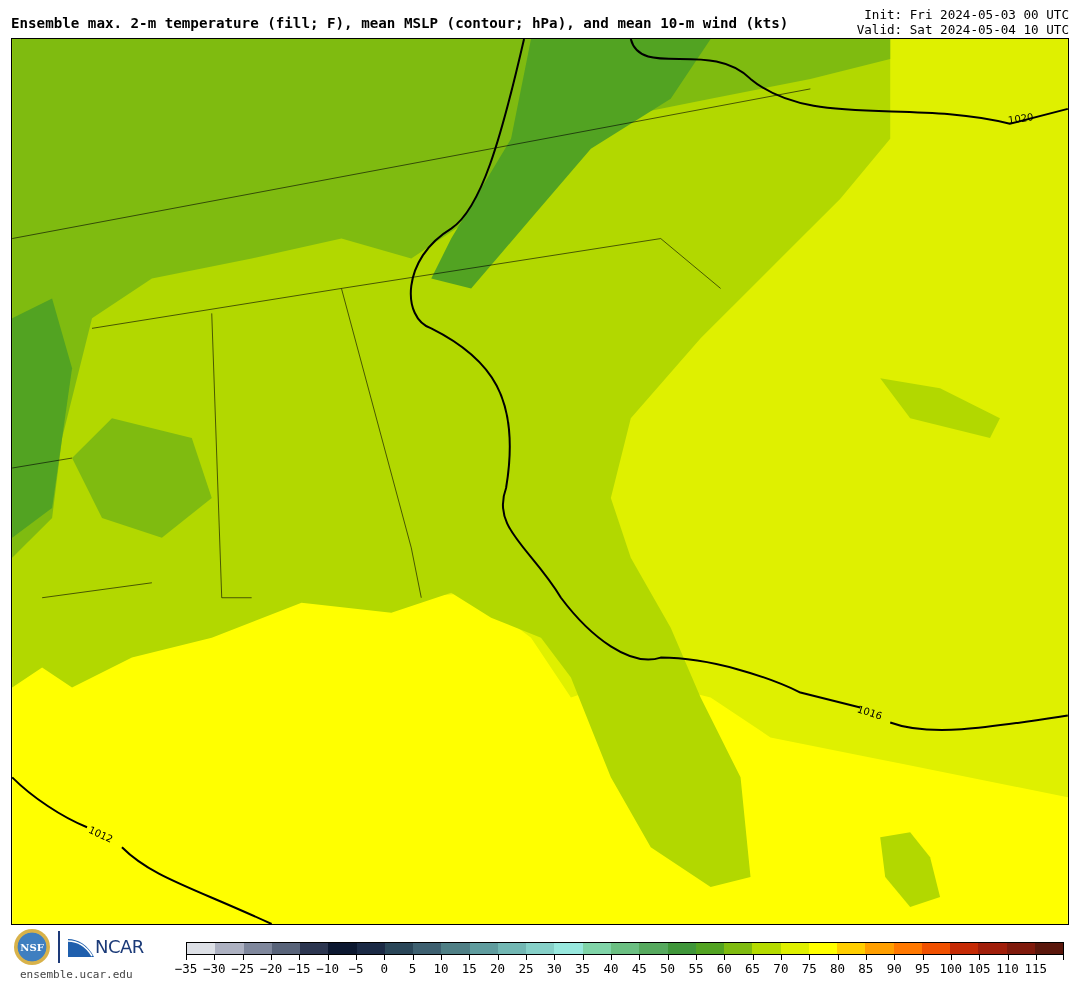 This screenshot has height=988, width=1080. Describe the element at coordinates (894, 968) in the screenshot. I see `scale-label: 90` at that location.